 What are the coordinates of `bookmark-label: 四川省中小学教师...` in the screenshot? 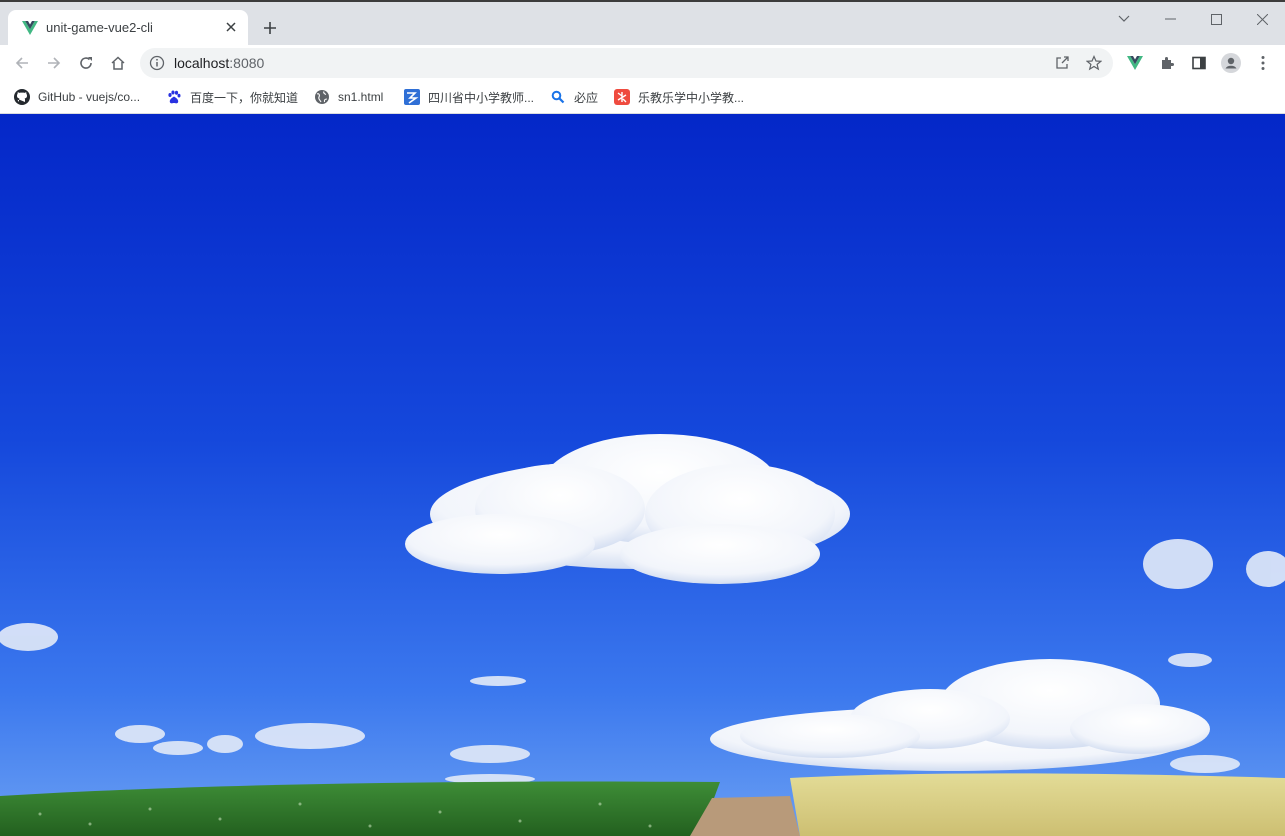 It's located at (481, 97).